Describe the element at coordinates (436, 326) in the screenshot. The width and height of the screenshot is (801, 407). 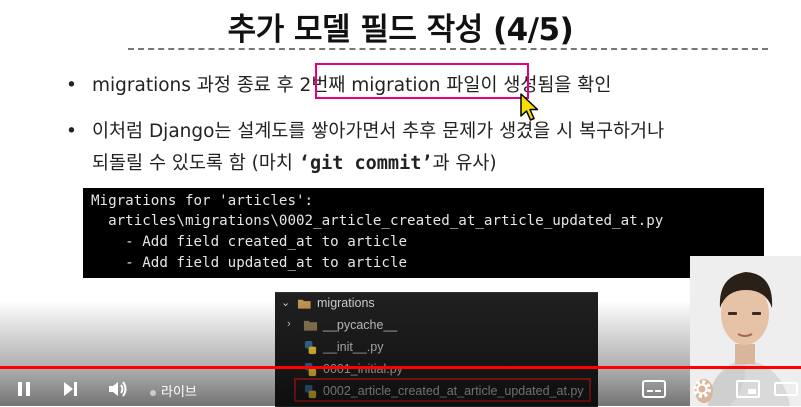
I see `folder-row-pycache: › __pycache__` at that location.